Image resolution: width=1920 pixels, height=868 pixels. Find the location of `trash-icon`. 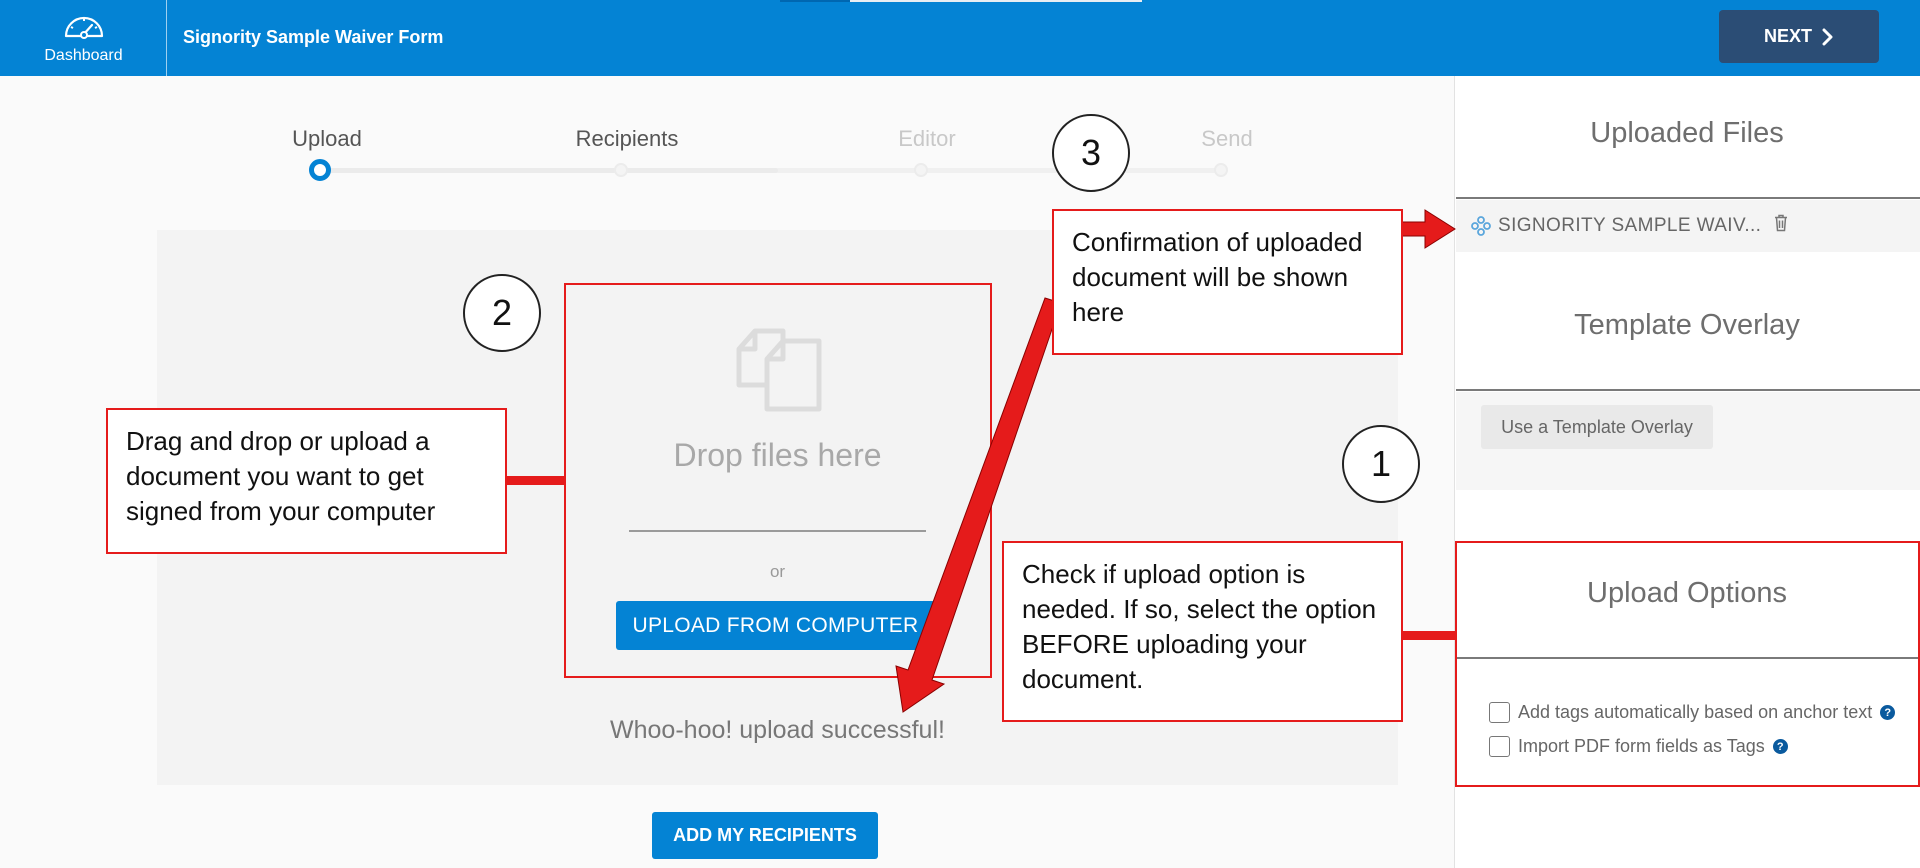

trash-icon is located at coordinates (1781, 223).